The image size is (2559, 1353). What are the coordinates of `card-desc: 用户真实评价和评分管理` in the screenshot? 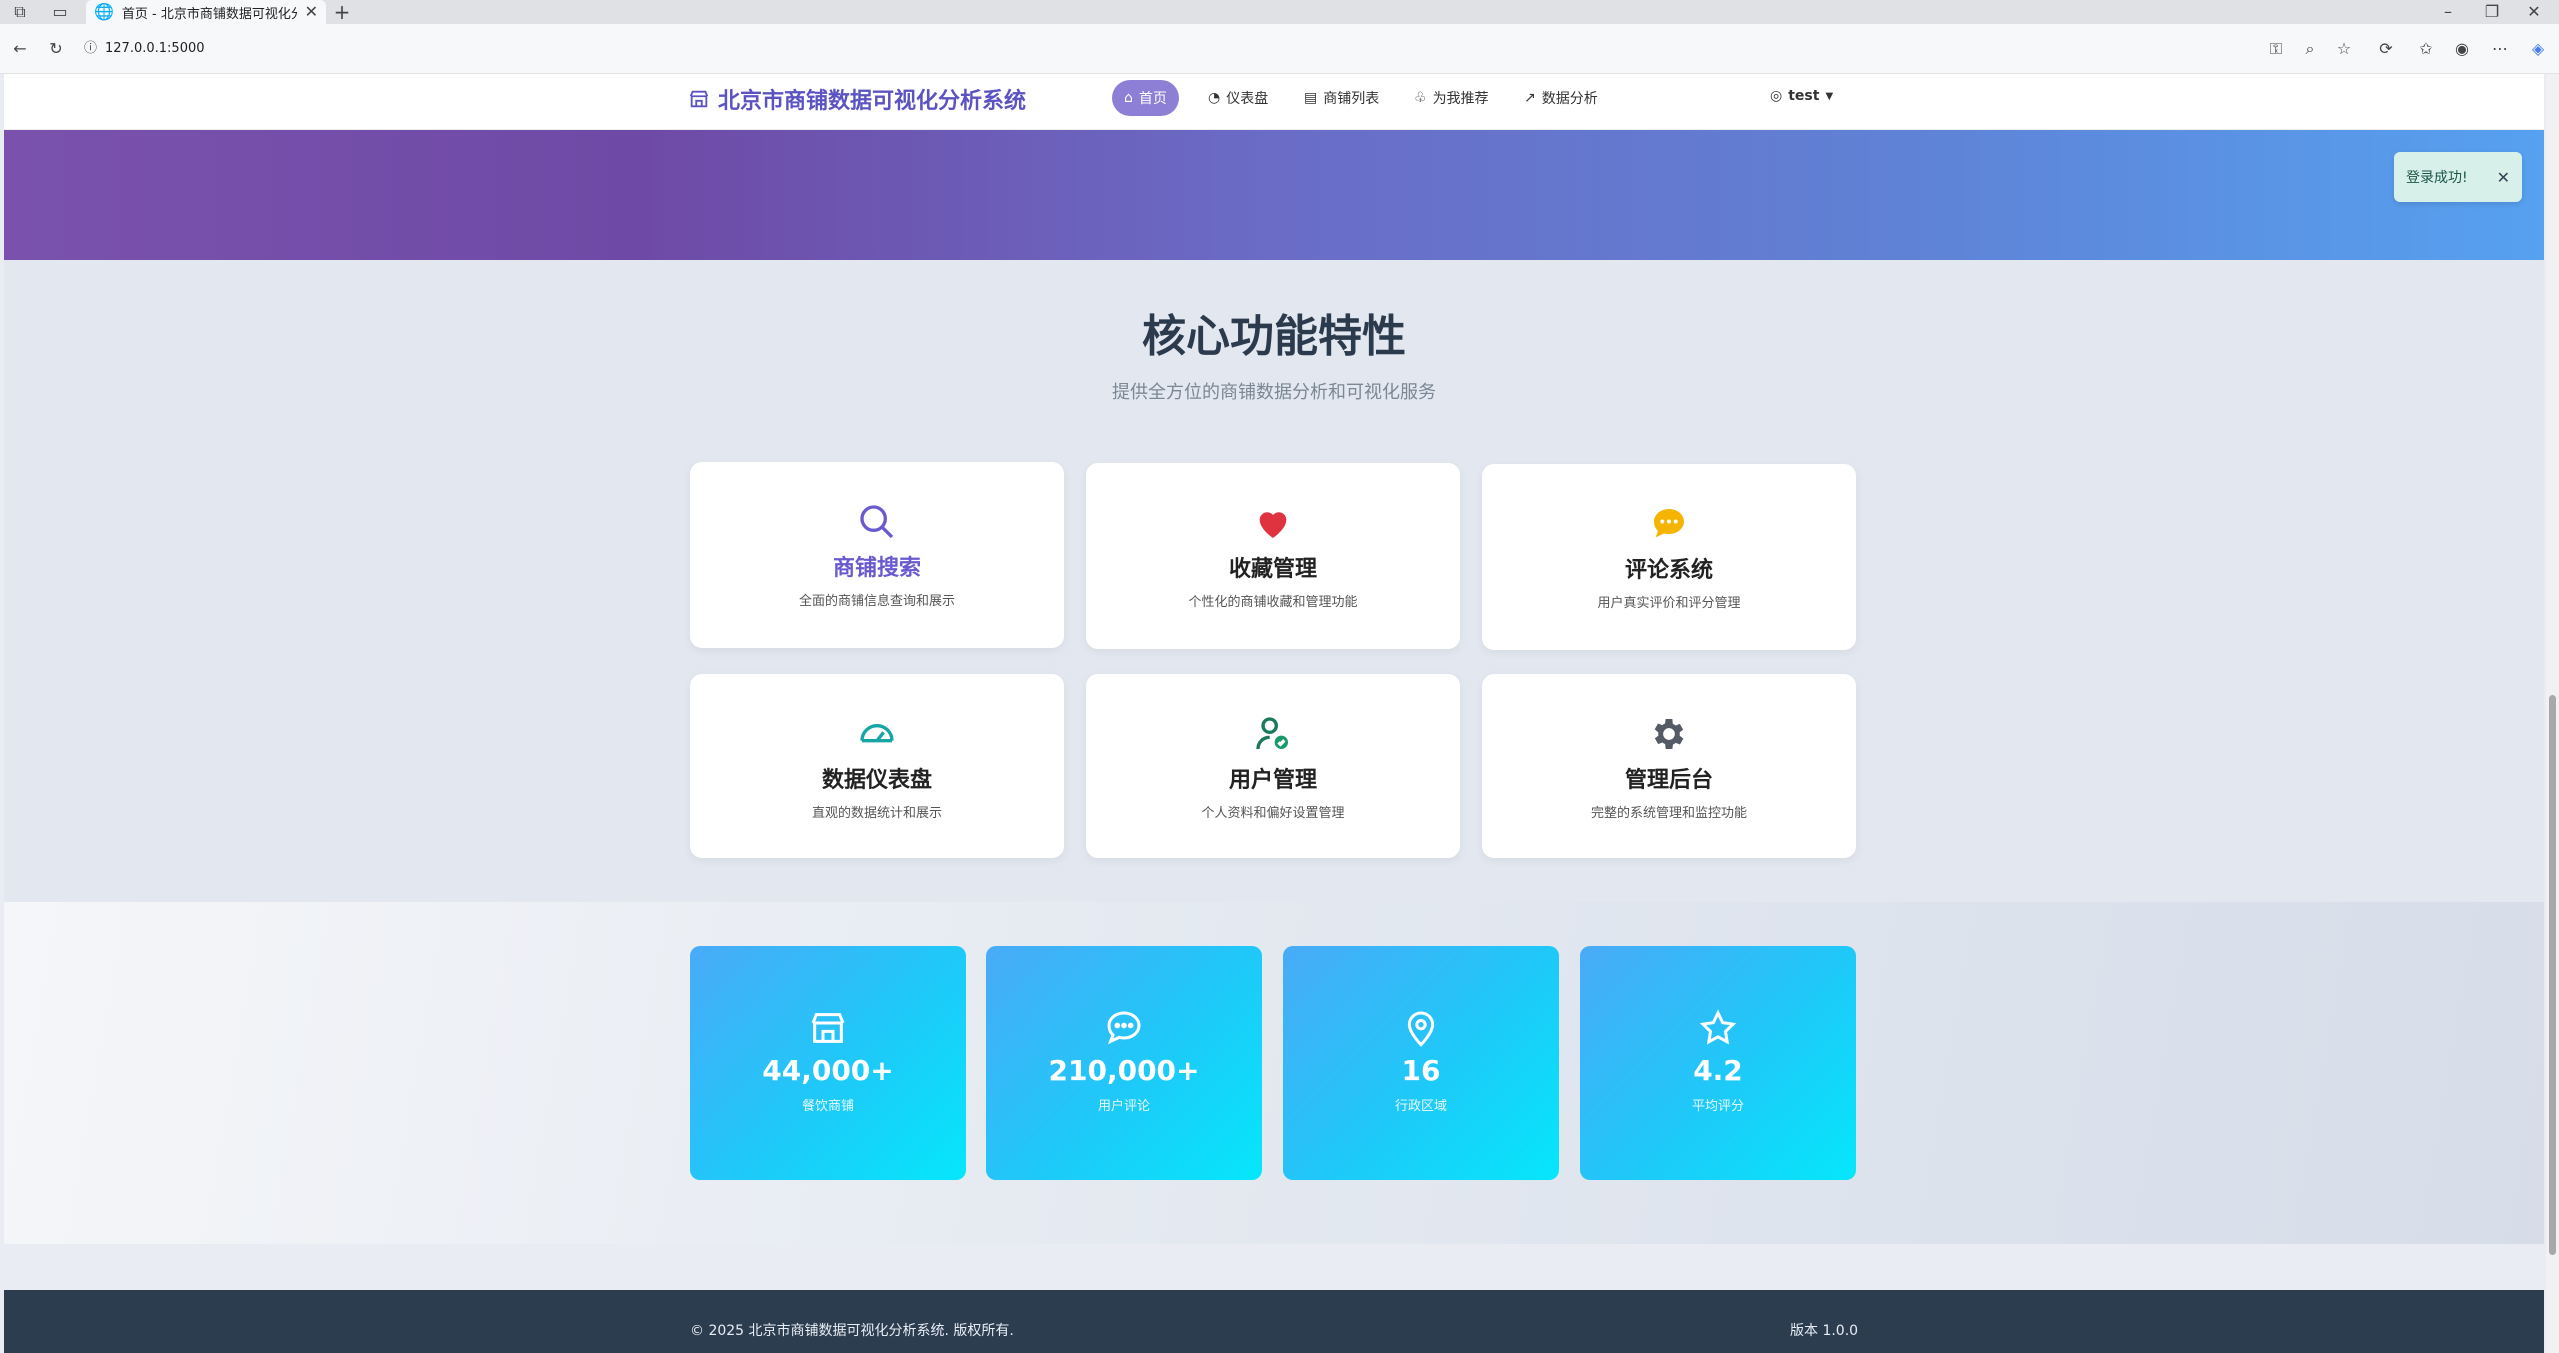 It's located at (1669, 603).